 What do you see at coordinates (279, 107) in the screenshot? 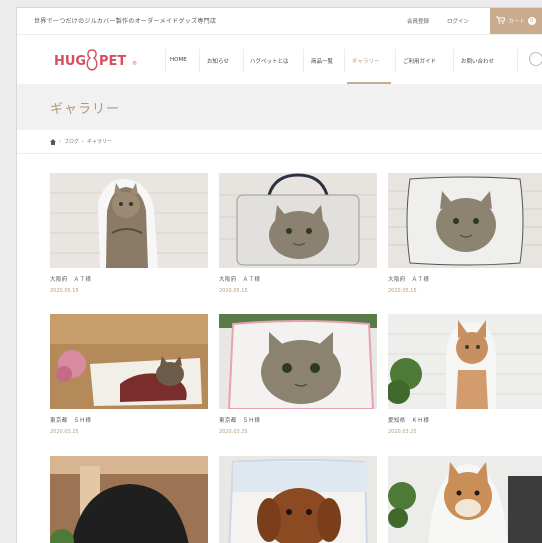
I see `page-header: ギャラリー` at bounding box center [279, 107].